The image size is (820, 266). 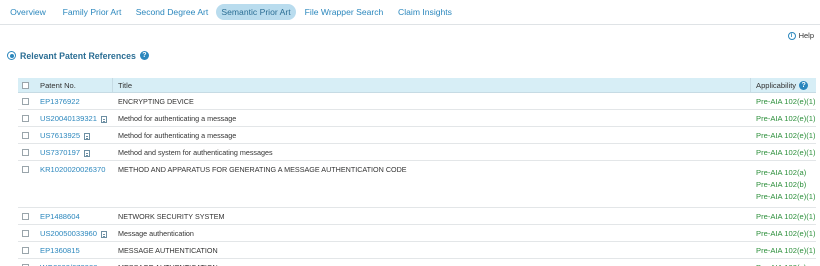 What do you see at coordinates (806, 35) in the screenshot?
I see `help-label: Help` at bounding box center [806, 35].